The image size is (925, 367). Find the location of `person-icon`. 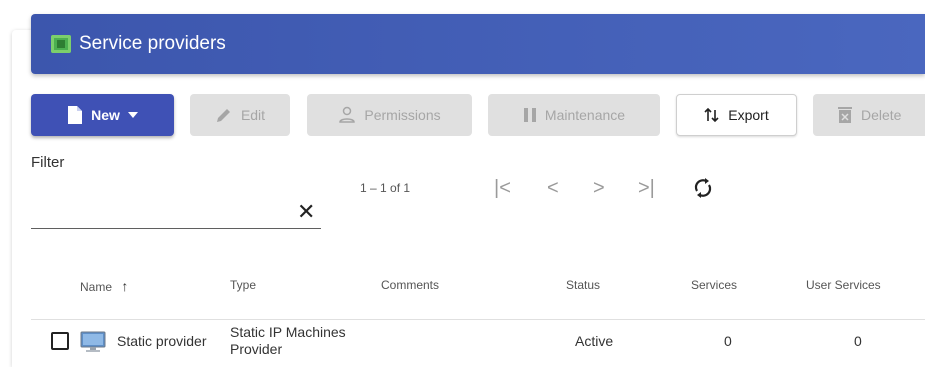

person-icon is located at coordinates (347, 114).